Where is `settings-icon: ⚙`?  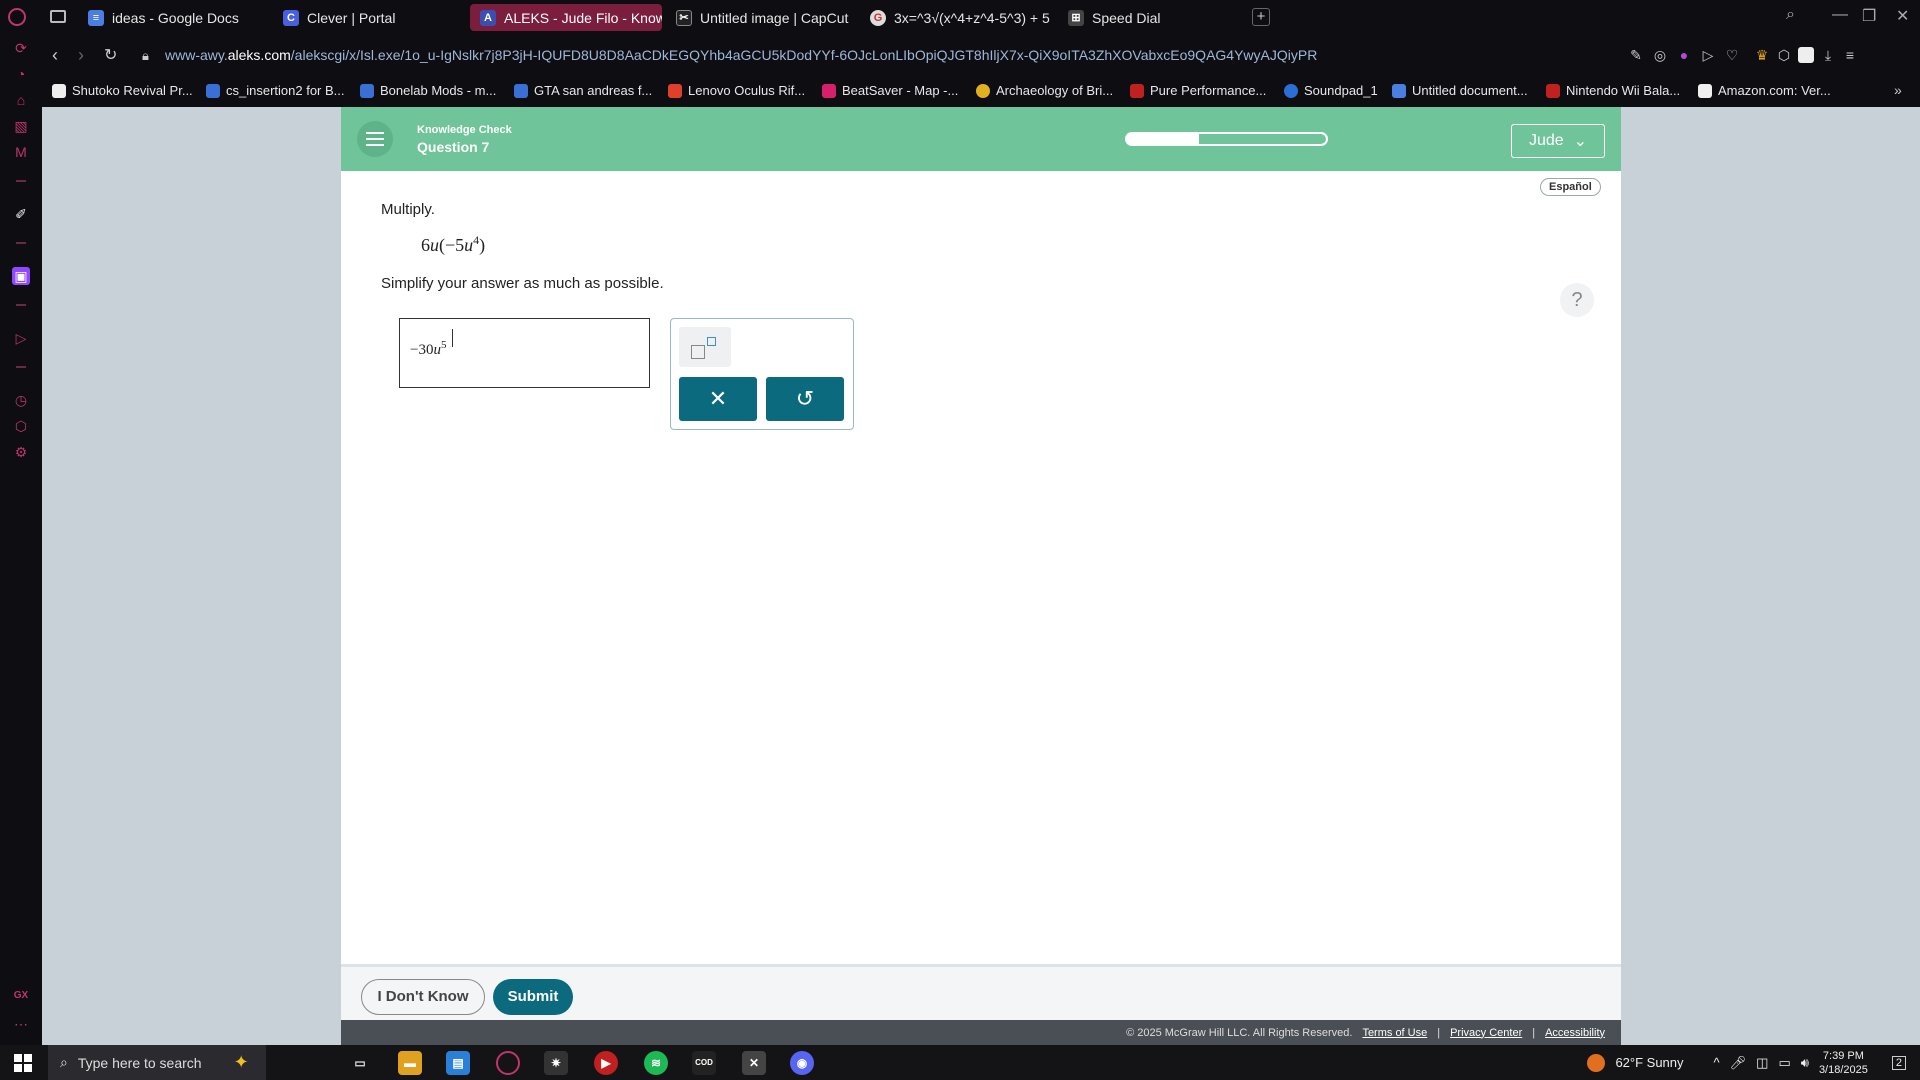
settings-icon: ⚙ is located at coordinates (21, 452).